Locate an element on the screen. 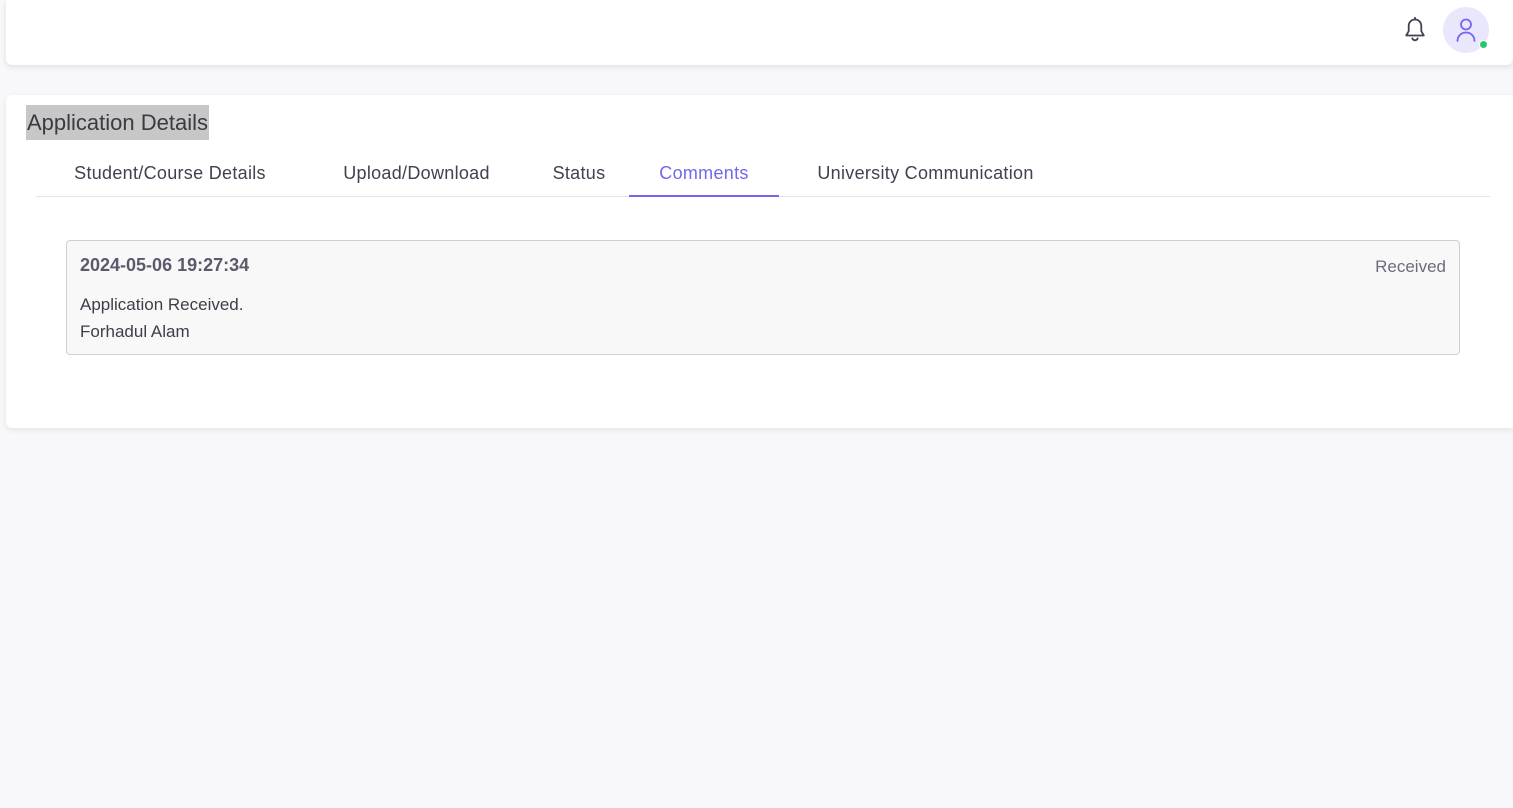 This screenshot has height=808, width=1513. page-title: Application Details is located at coordinates (117, 122).